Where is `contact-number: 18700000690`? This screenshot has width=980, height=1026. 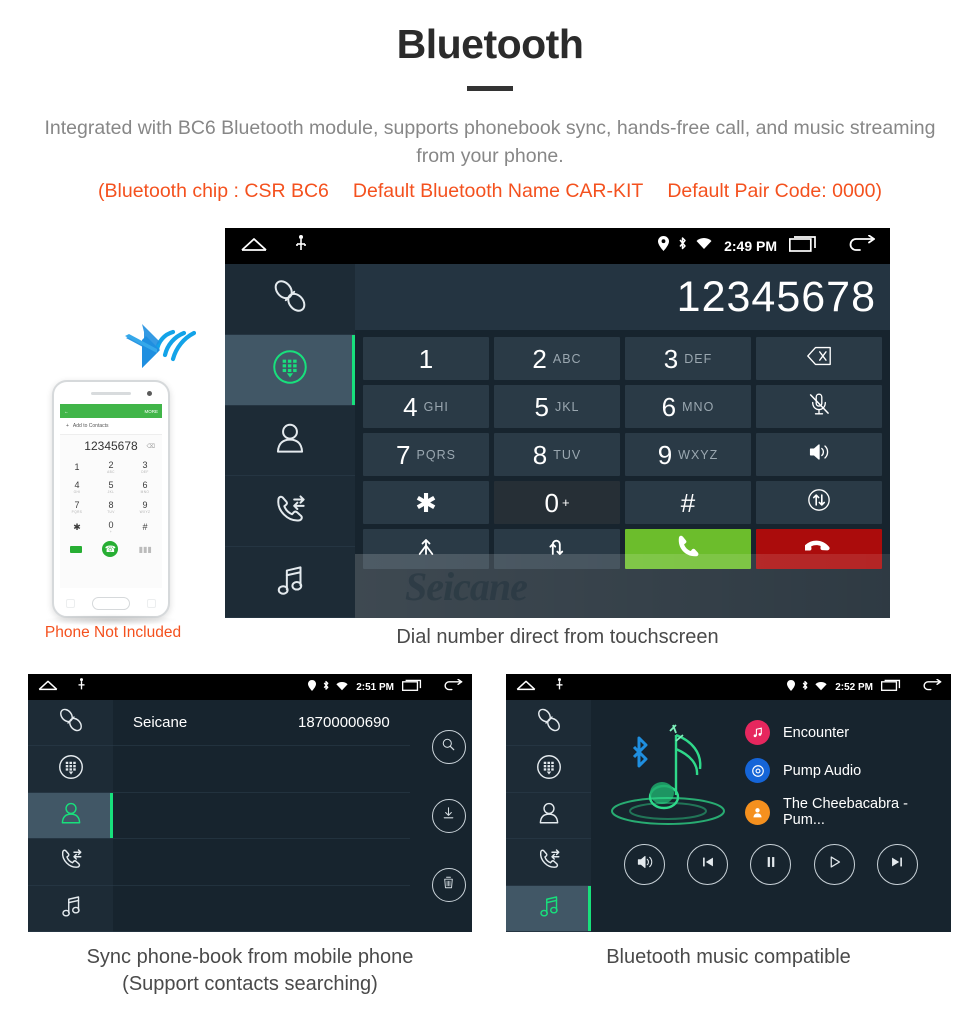
contact-number: 18700000690 is located at coordinates (344, 723).